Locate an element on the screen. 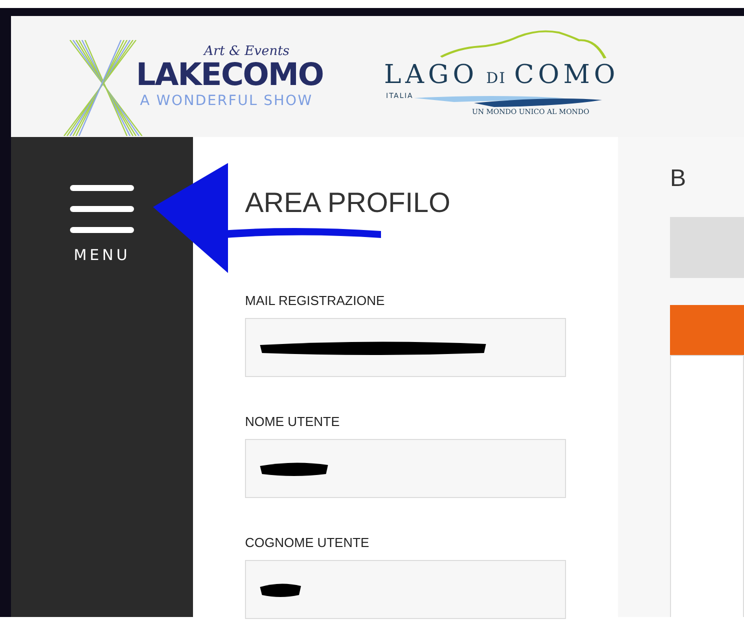 This screenshot has width=744, height=625. panel-heading: B is located at coordinates (679, 179).